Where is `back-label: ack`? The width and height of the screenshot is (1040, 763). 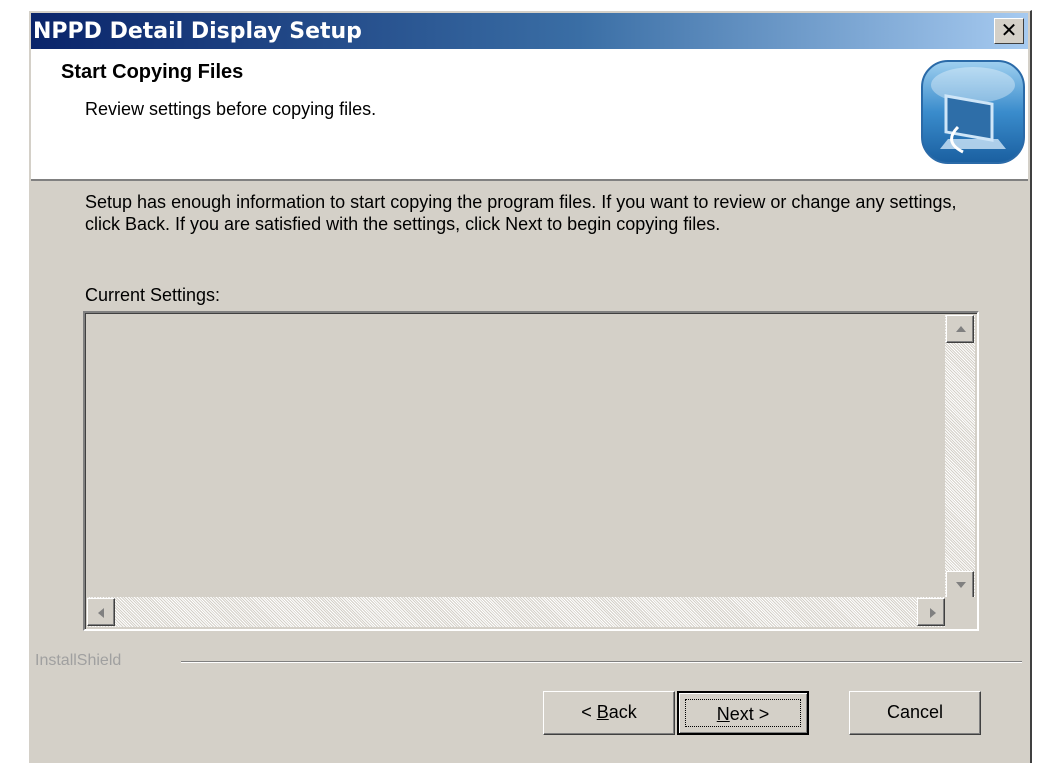 back-label: ack is located at coordinates (622, 712).